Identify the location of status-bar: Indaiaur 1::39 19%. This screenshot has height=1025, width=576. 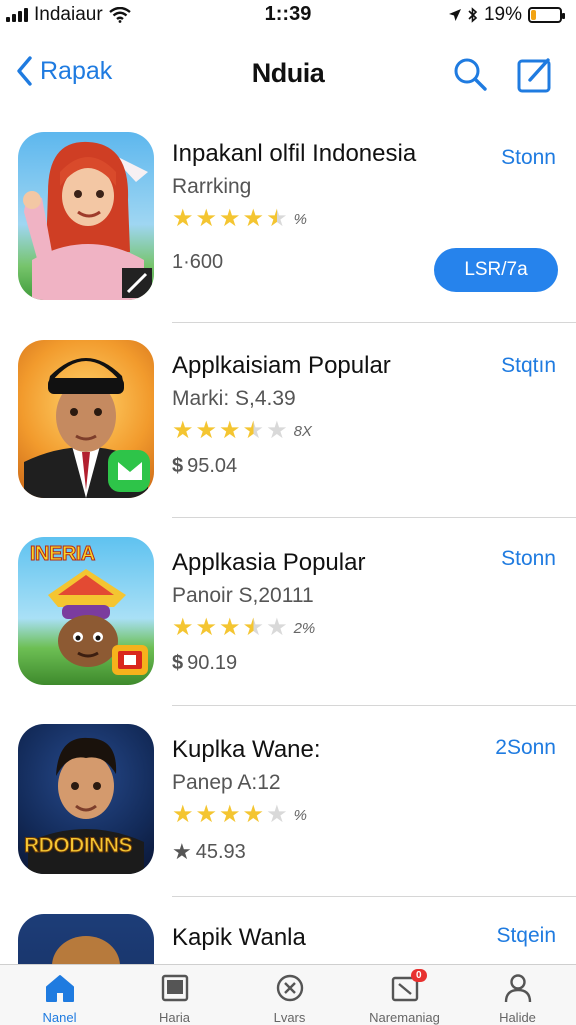
(288, 15).